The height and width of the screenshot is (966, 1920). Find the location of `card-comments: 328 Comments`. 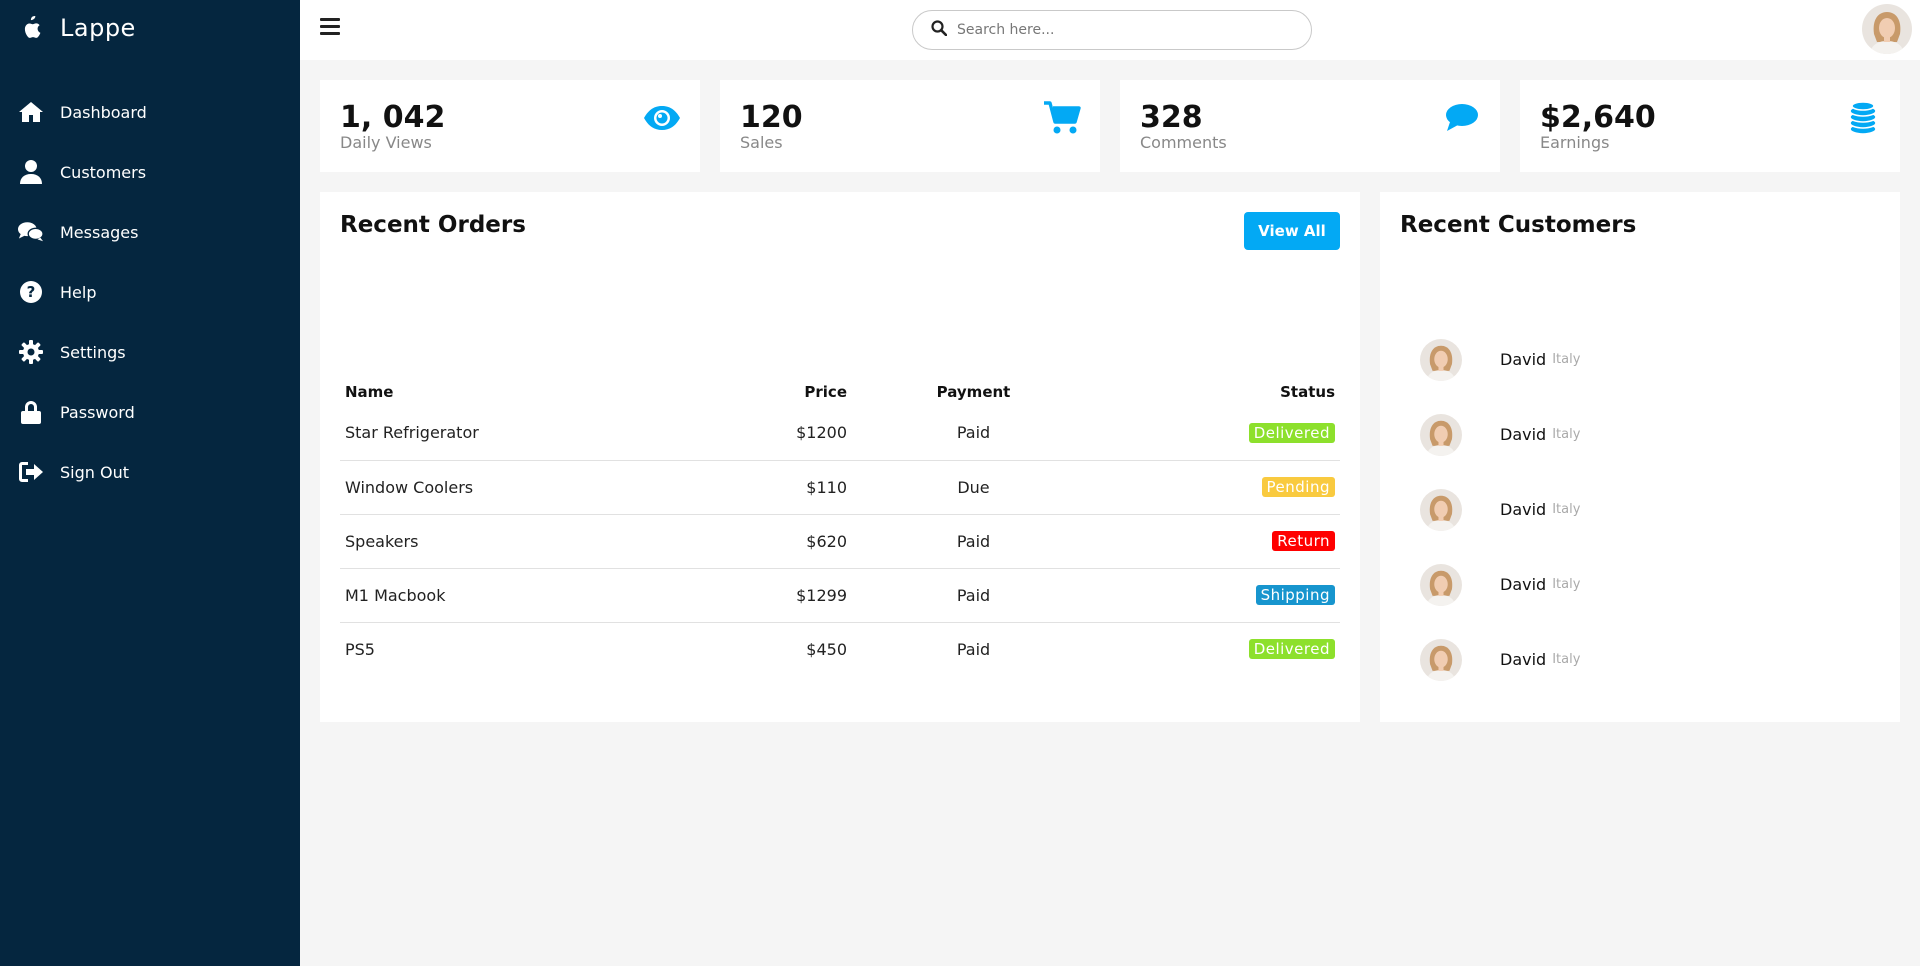

card-comments: 328 Comments is located at coordinates (1310, 126).